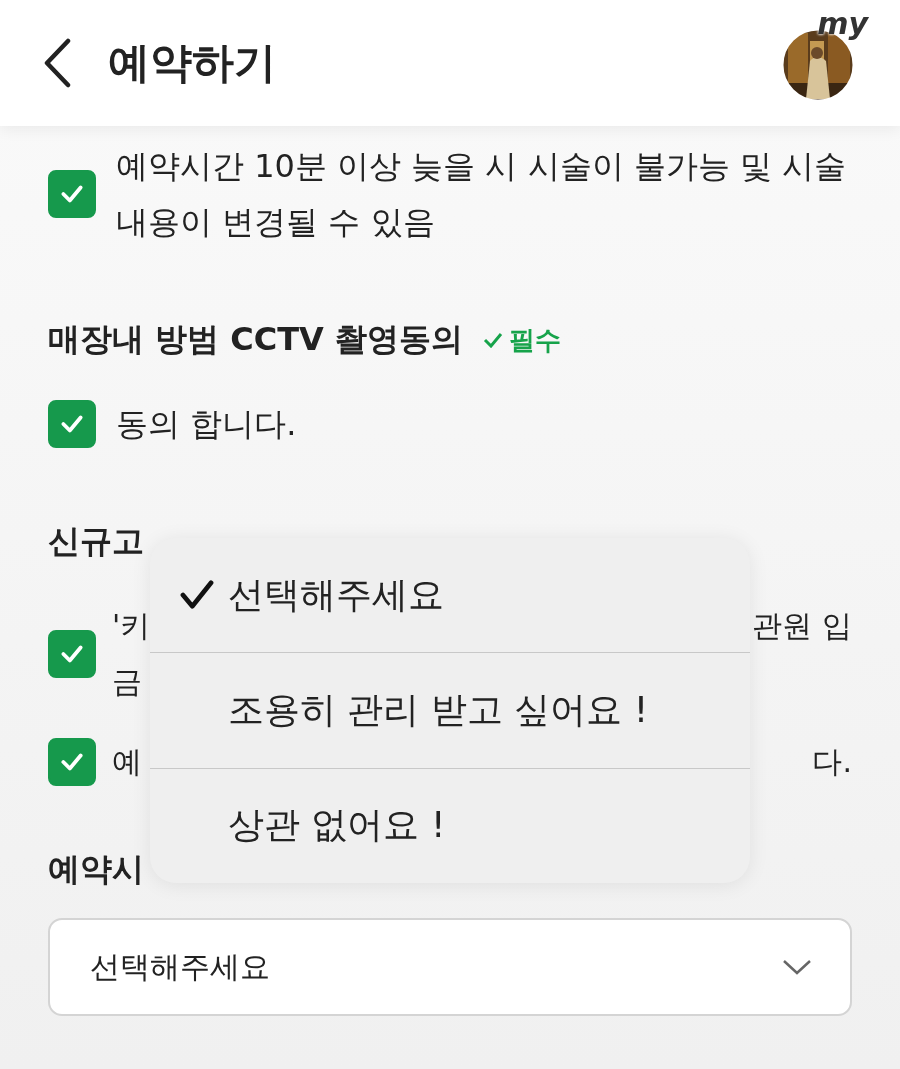 Image resolution: width=900 pixels, height=1069 pixels. What do you see at coordinates (127, 682) in the screenshot?
I see `agreement-text: 금` at bounding box center [127, 682].